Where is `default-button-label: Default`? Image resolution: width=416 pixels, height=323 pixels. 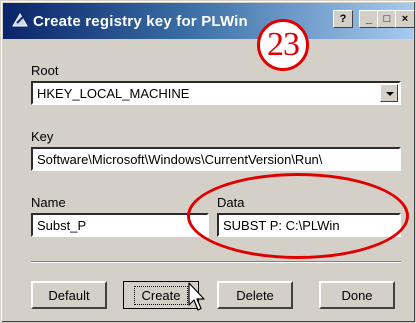 default-button-label: Default is located at coordinates (69, 295).